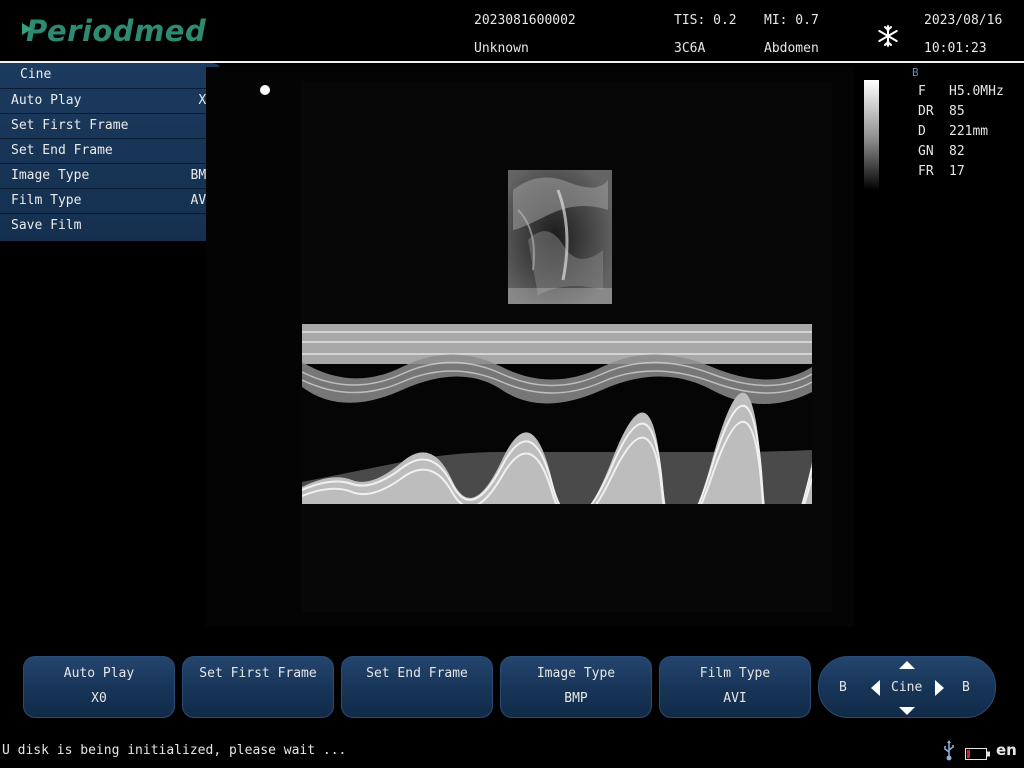  What do you see at coordinates (417, 673) in the screenshot?
I see `button-label: Set End Frame` at bounding box center [417, 673].